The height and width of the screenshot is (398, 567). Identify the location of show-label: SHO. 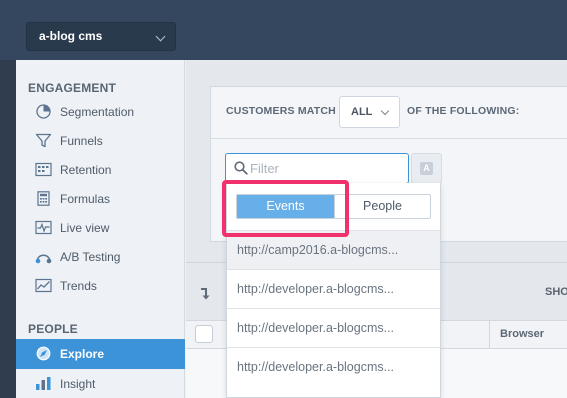
(556, 292).